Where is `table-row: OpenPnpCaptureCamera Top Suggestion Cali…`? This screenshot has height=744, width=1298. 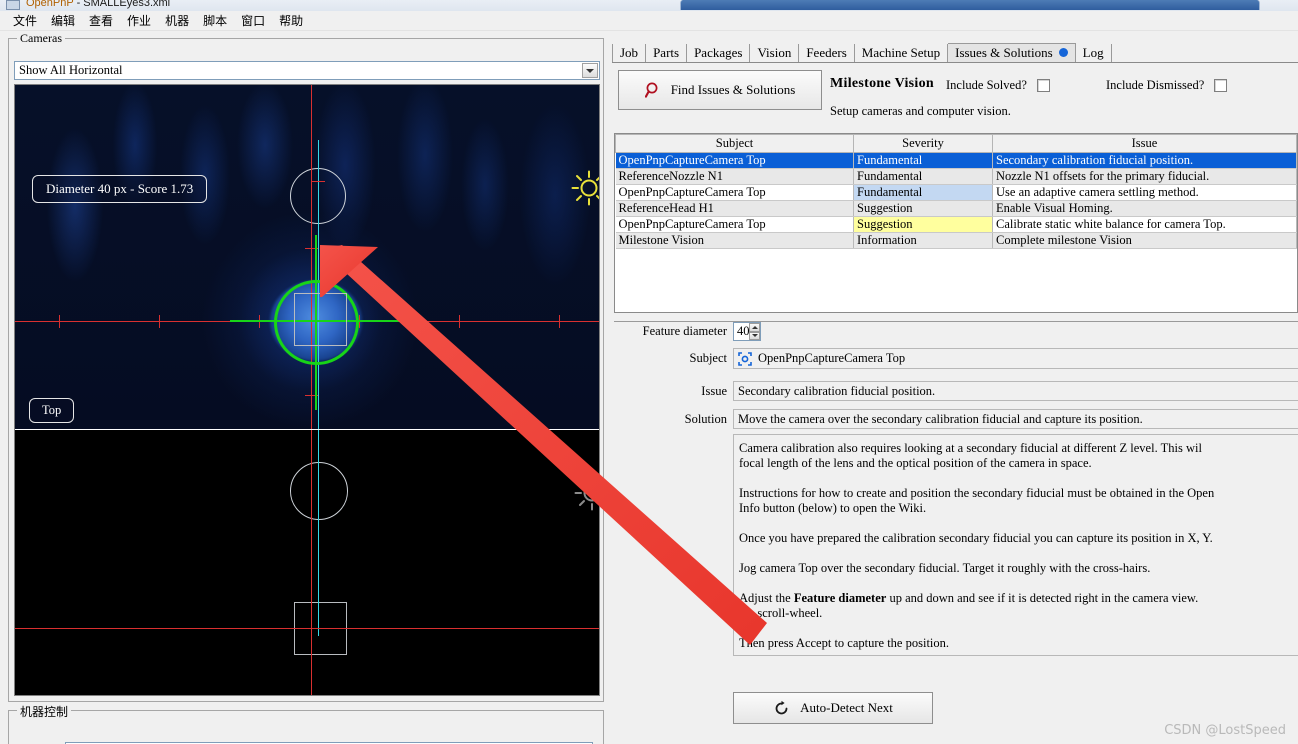 table-row: OpenPnpCaptureCamera Top Suggestion Cali… is located at coordinates (956, 224).